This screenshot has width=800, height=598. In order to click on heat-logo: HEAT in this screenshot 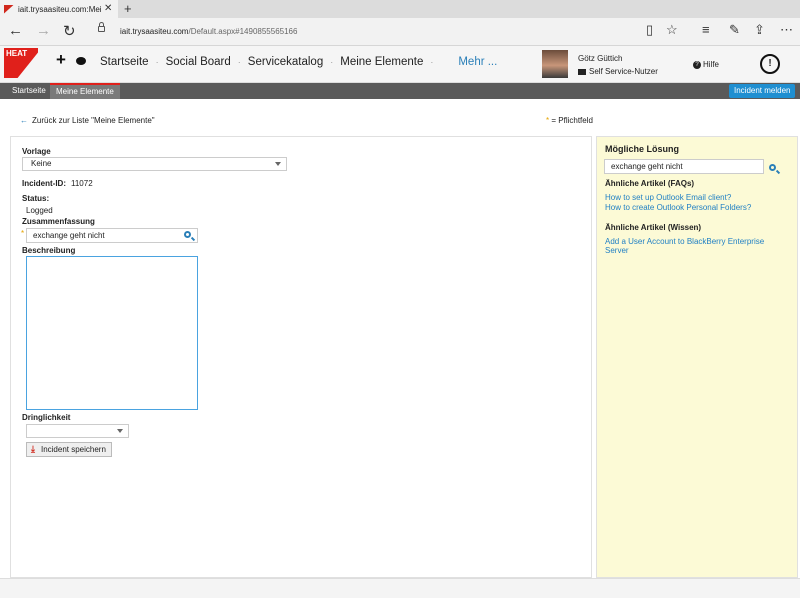, I will do `click(21, 63)`.